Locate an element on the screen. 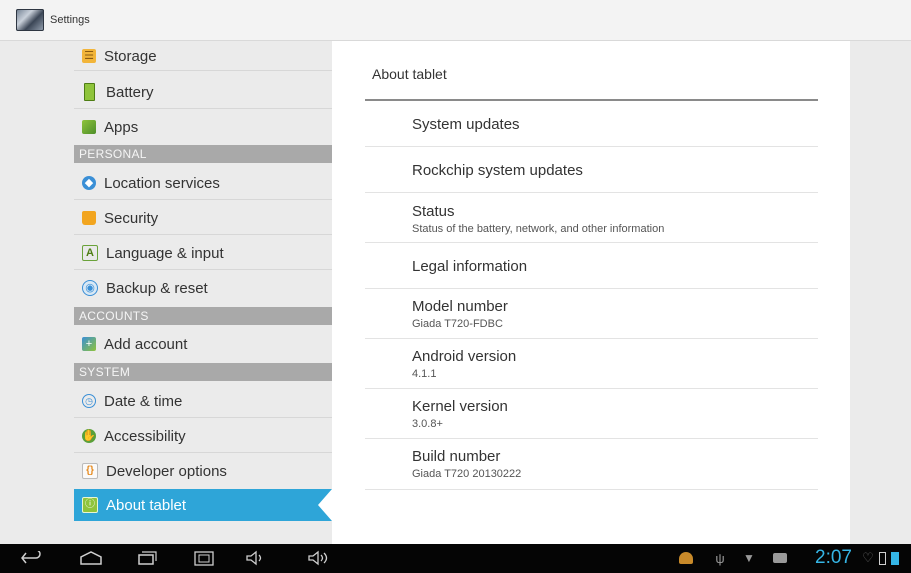  sd-card-icon is located at coordinates (780, 558).